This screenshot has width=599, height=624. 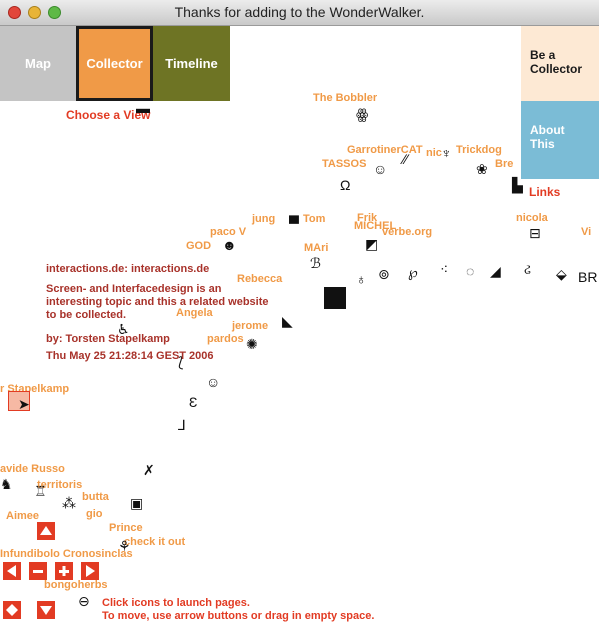 What do you see at coordinates (434, 153) in the screenshot?
I see `collector-label: nic` at bounding box center [434, 153].